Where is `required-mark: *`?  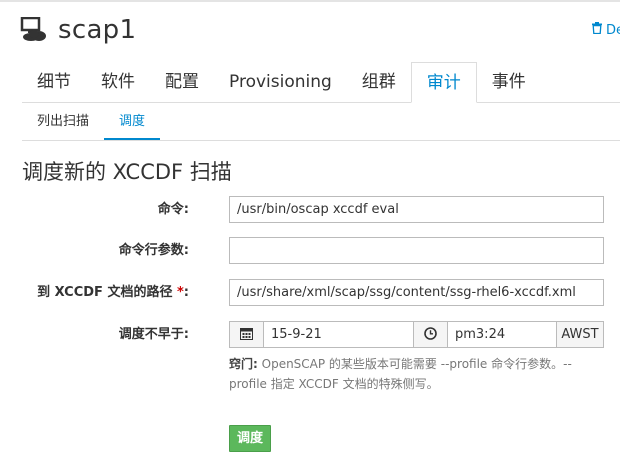 required-mark: * is located at coordinates (180, 292).